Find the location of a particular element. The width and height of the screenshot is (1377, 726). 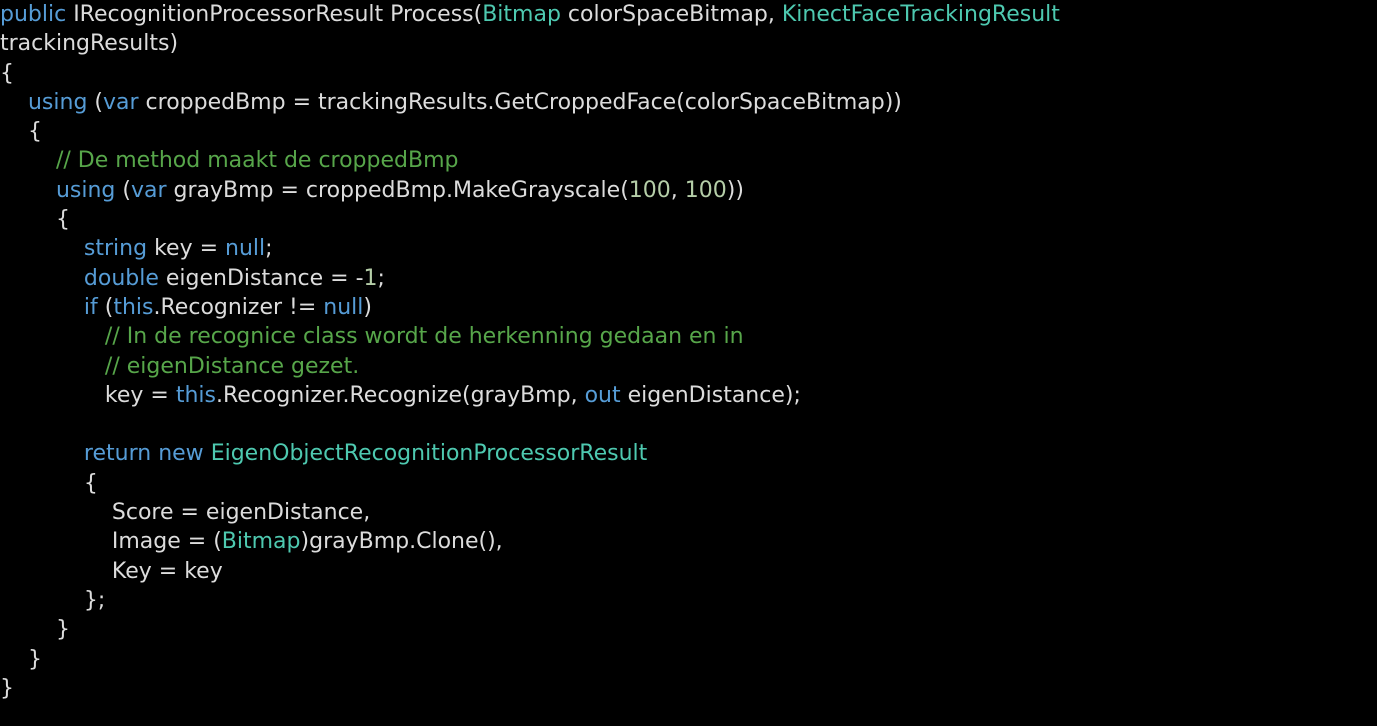

keyword-token: new is located at coordinates (181, 454).